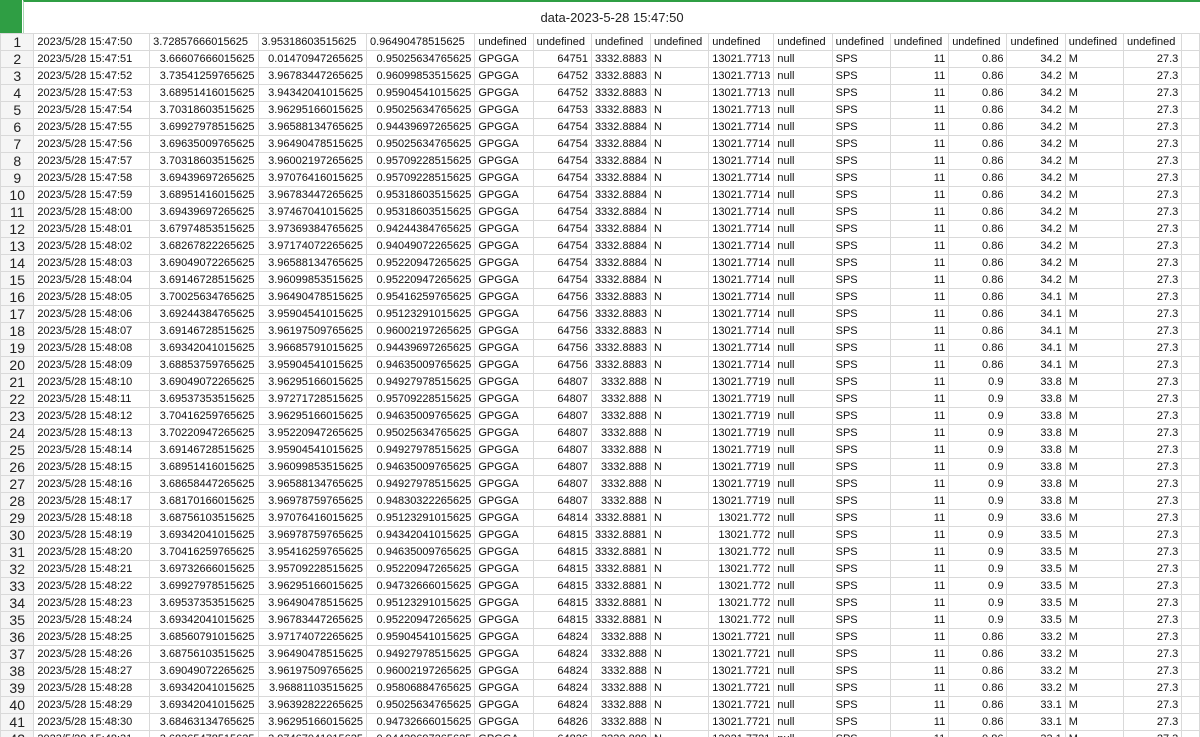 This screenshot has height=737, width=1200. What do you see at coordinates (92, 127) in the screenshot?
I see `table-cell: 2023/5/28 15:47:55` at bounding box center [92, 127].